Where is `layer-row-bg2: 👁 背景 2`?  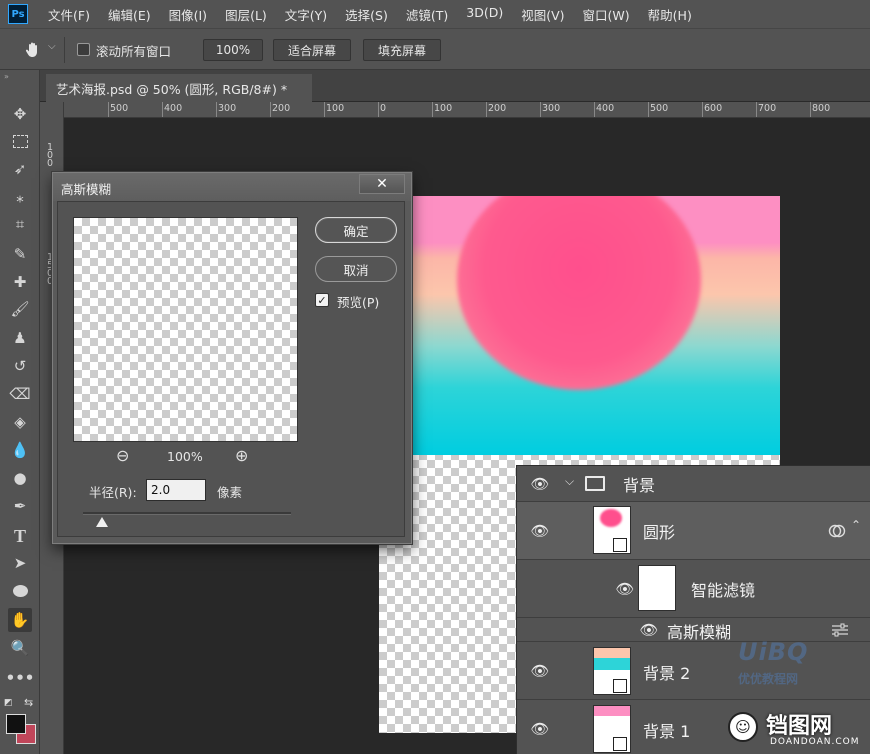 layer-row-bg2: 👁 背景 2 is located at coordinates (693, 671).